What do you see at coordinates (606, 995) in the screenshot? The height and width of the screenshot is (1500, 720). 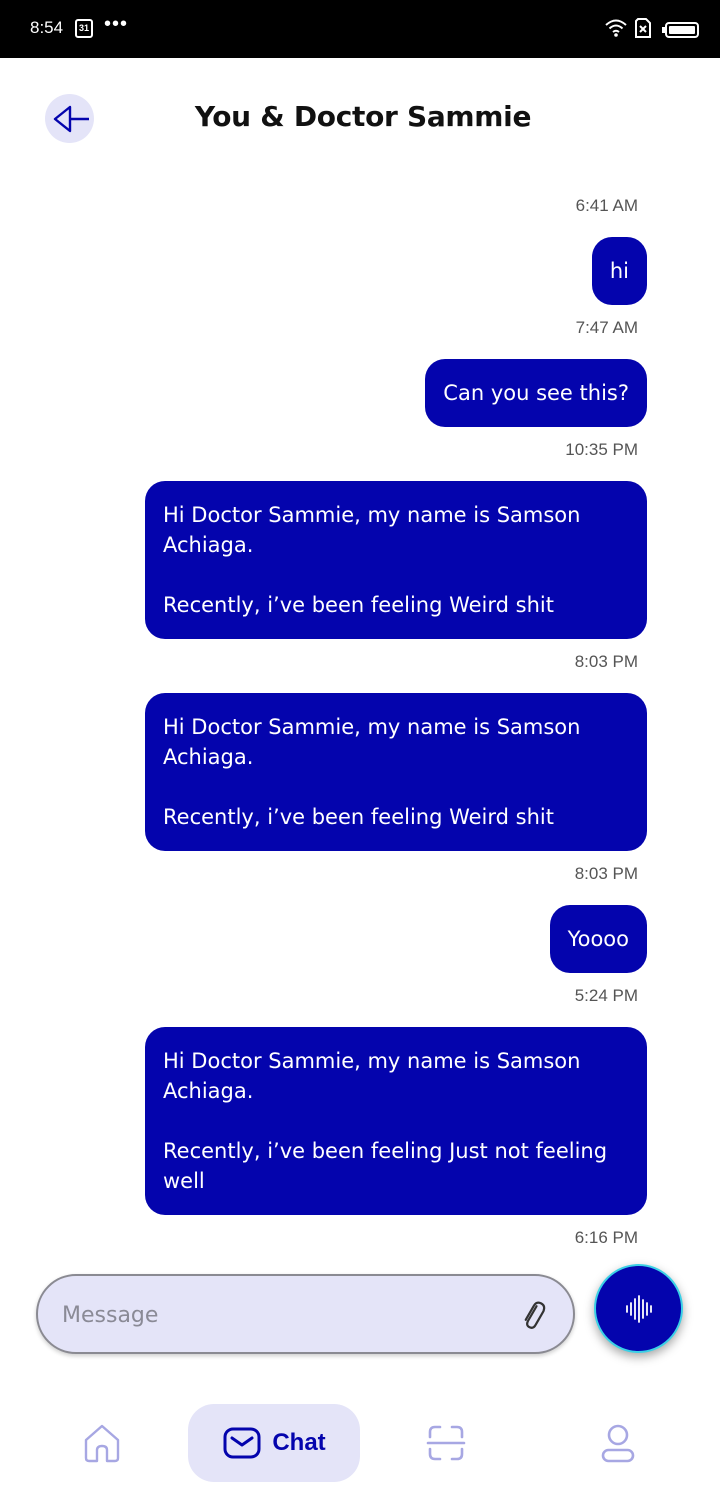 I see `message-timestamp: 5:24 PM` at bounding box center [606, 995].